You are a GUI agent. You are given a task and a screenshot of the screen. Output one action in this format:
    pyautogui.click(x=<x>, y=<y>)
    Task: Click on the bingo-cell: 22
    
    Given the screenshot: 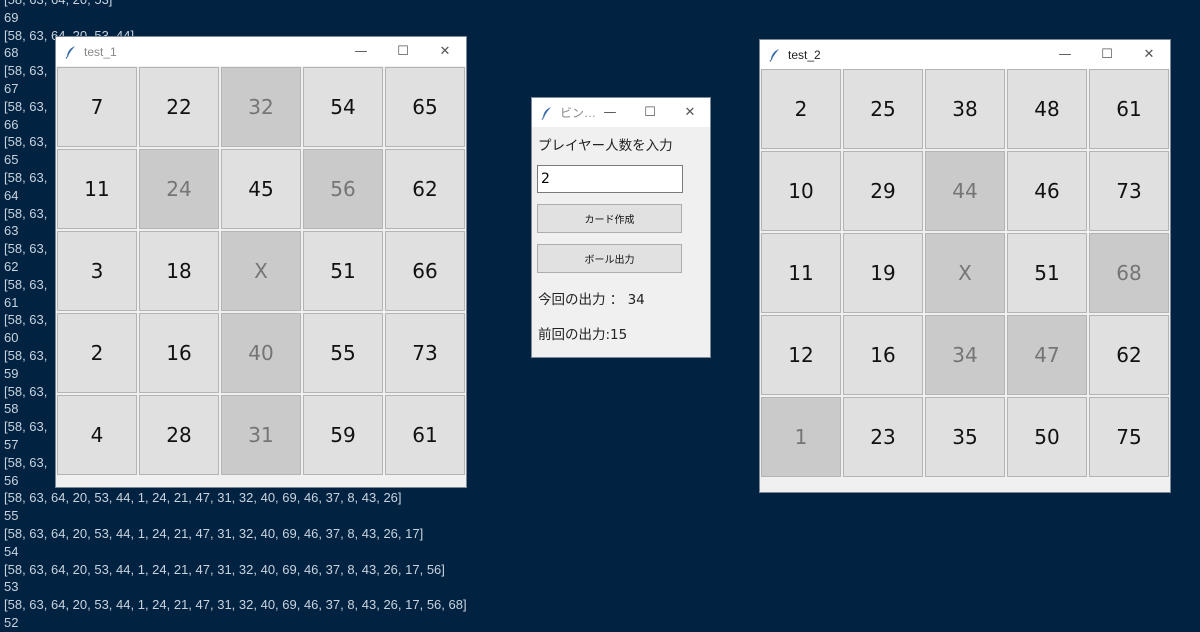 What is the action you would take?
    pyautogui.click(x=179, y=107)
    